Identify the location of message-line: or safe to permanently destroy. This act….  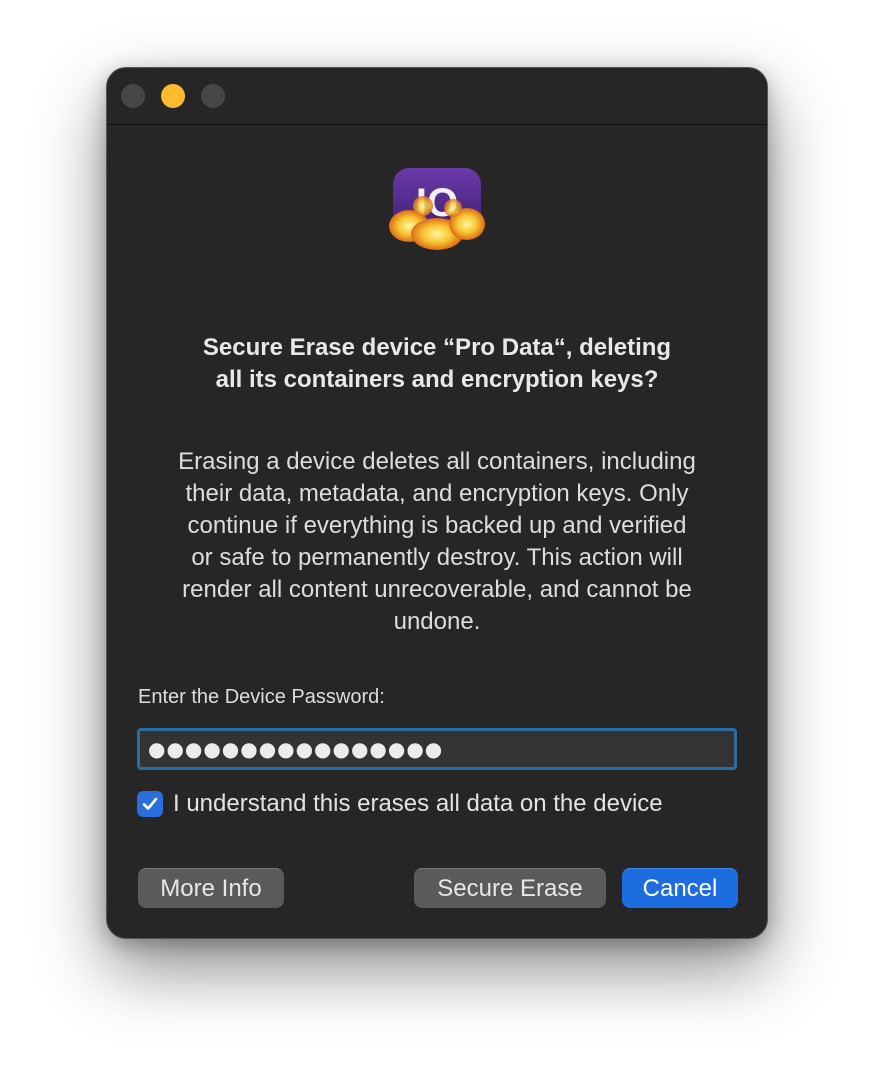
(437, 557).